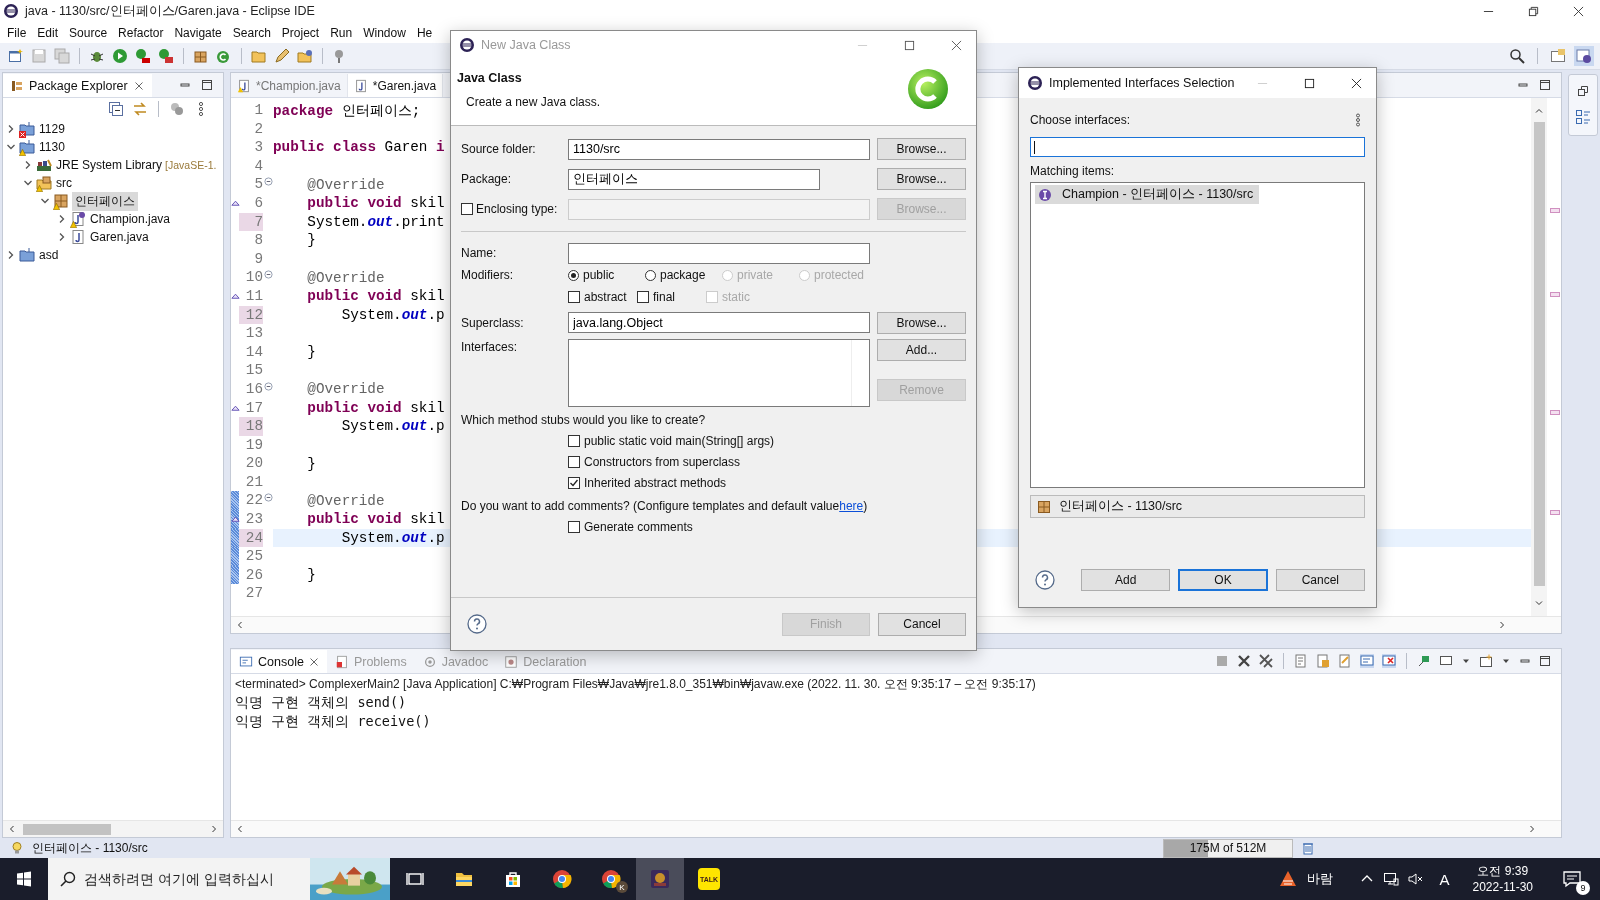 The image size is (1600, 900). I want to click on new-package-icon, so click(201, 56).